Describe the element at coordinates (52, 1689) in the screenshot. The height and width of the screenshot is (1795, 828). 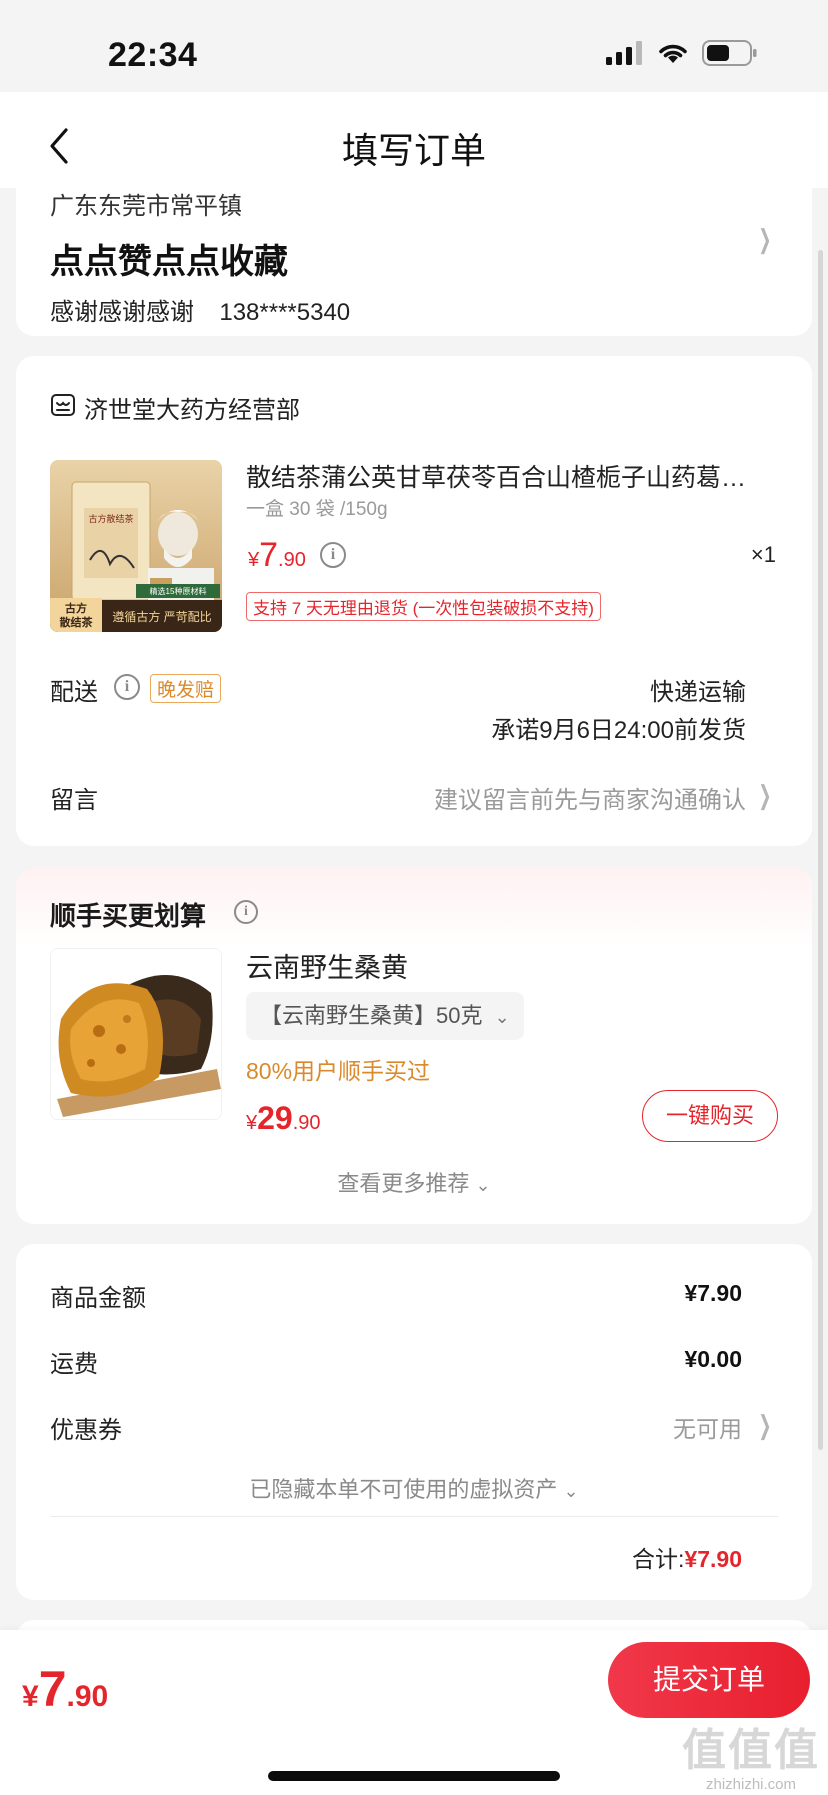
I see `bottom-price-int: 7` at that location.